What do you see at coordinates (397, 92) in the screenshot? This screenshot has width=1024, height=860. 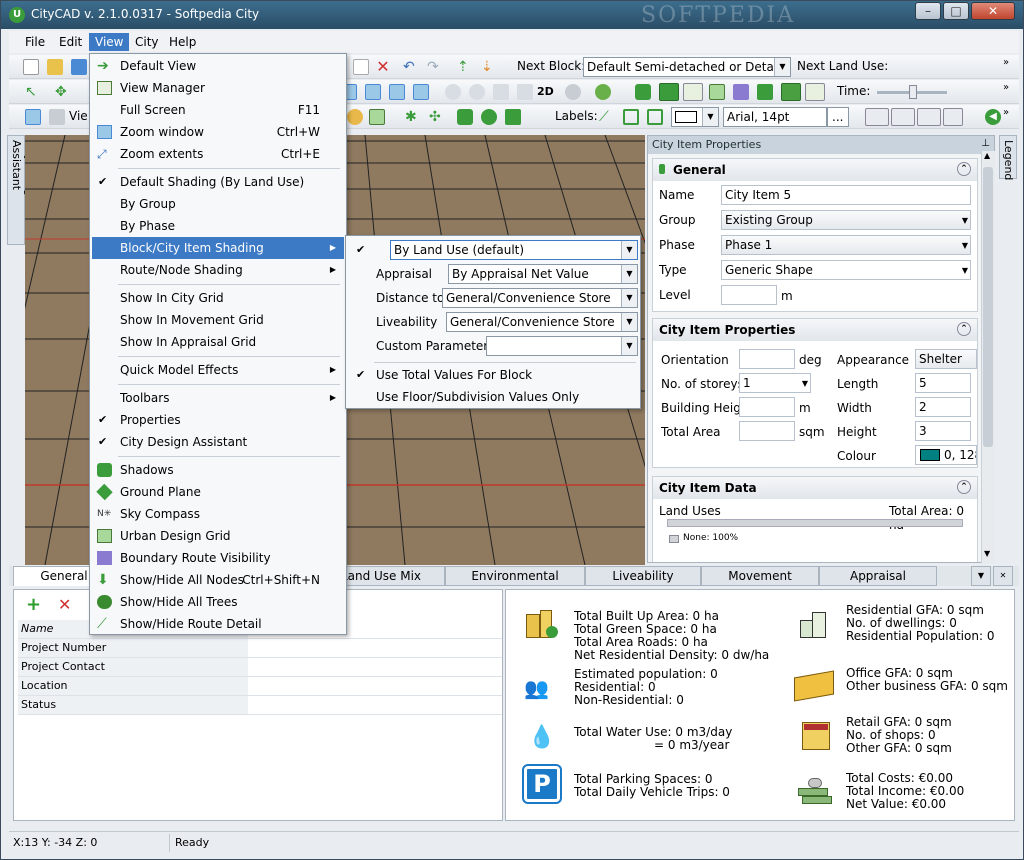 I see `frame-icon` at bounding box center [397, 92].